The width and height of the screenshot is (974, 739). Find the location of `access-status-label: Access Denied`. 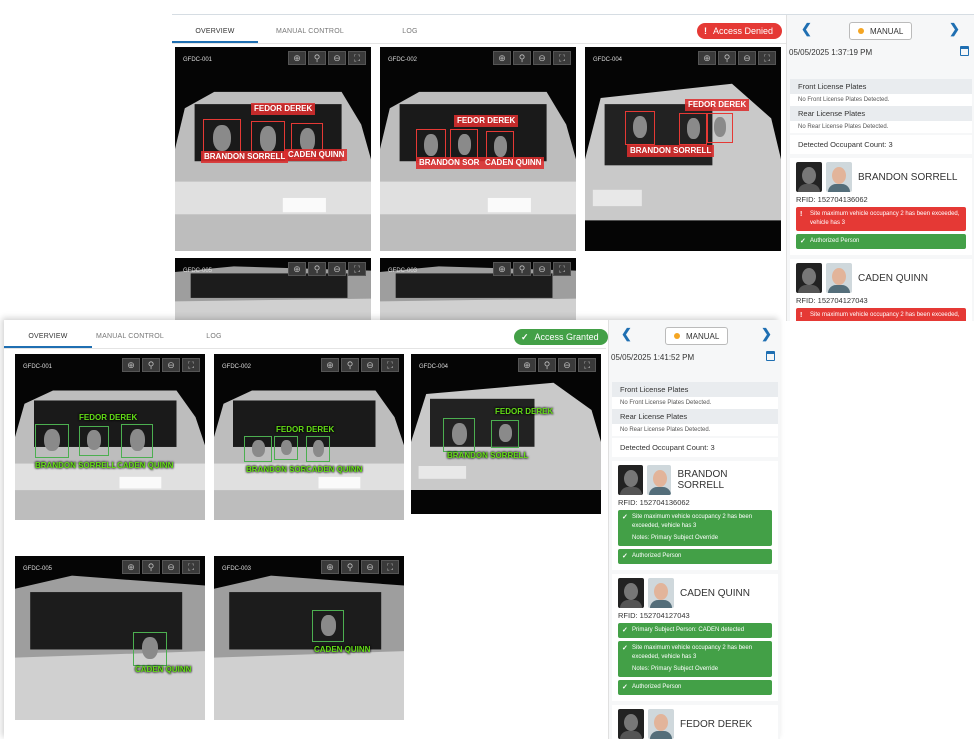

access-status-label: Access Denied is located at coordinates (743, 31).